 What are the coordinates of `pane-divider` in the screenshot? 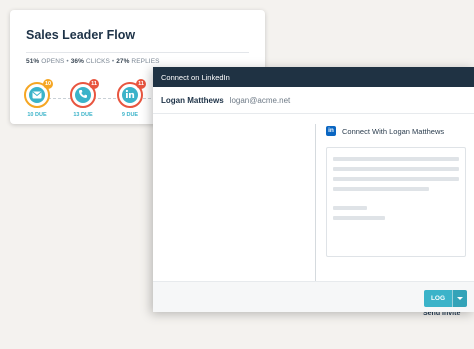 It's located at (315, 208).